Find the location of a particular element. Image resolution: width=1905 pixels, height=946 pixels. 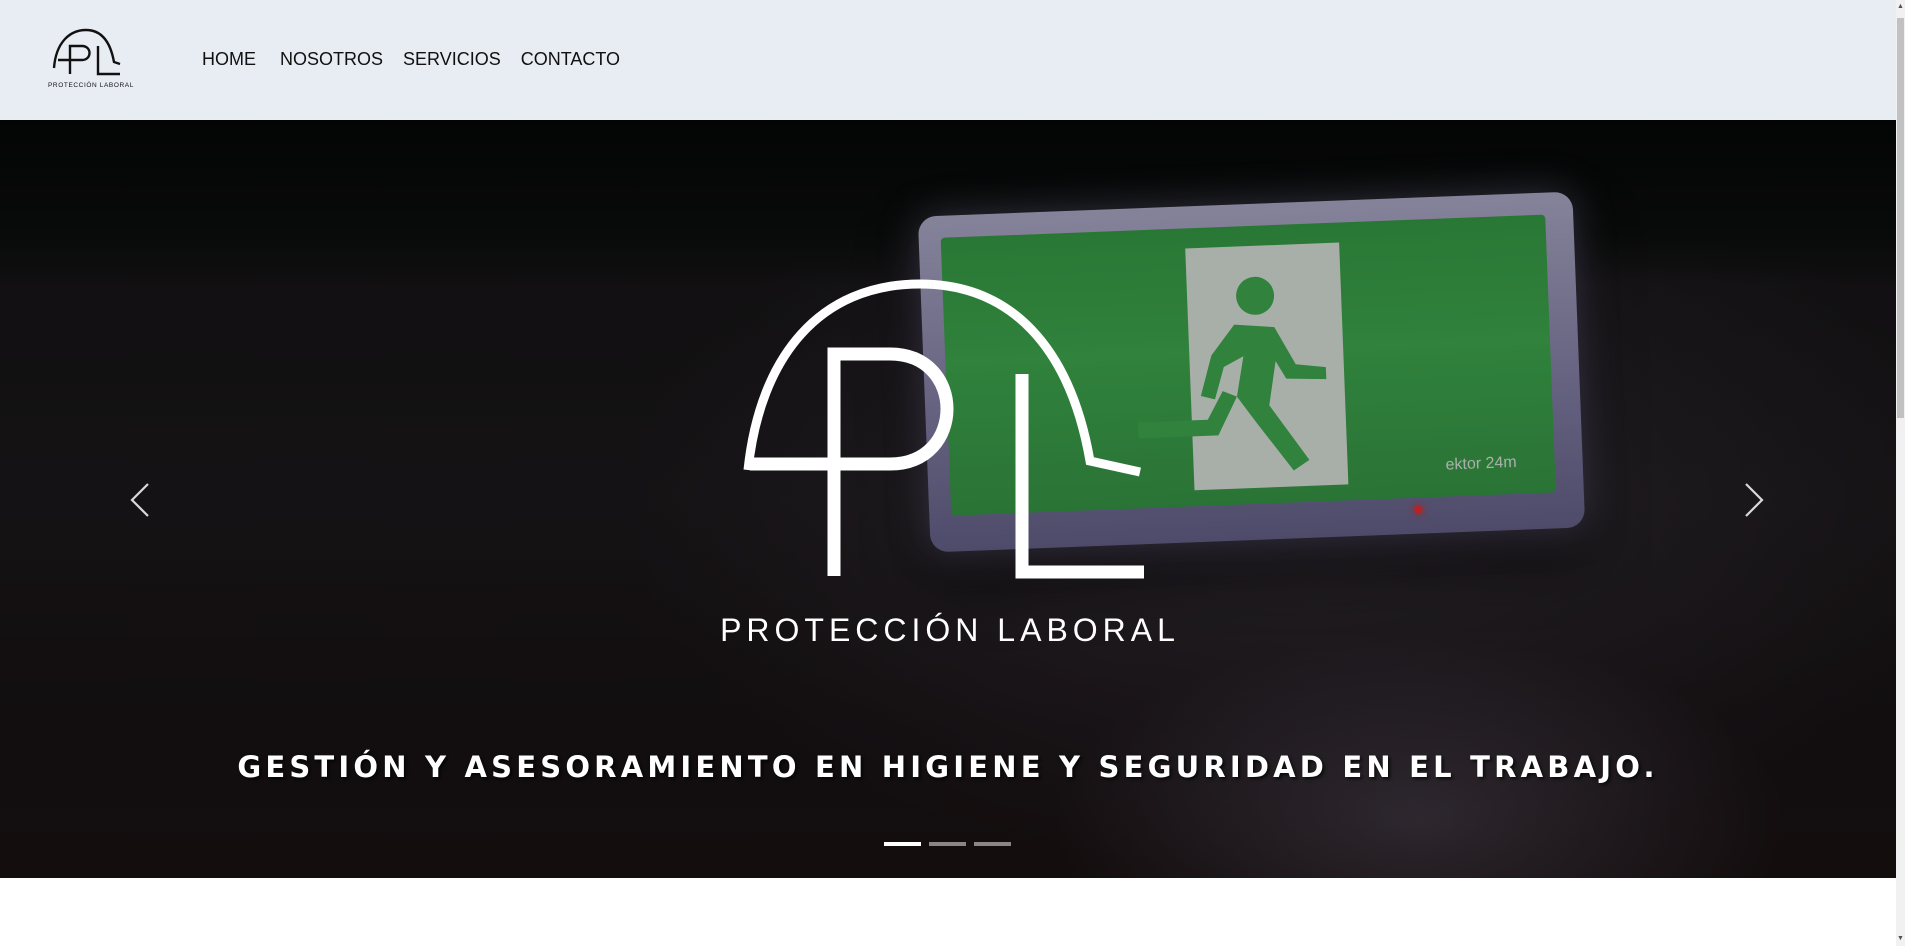

scroll-down-arrow-icon: ▼ is located at coordinates (1900, 939).